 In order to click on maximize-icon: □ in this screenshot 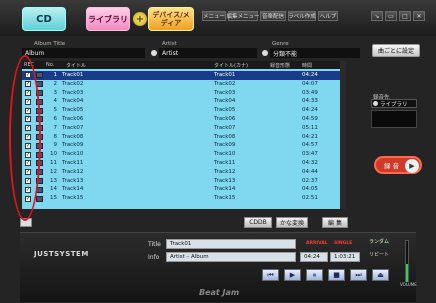, I will do `click(405, 16)`.